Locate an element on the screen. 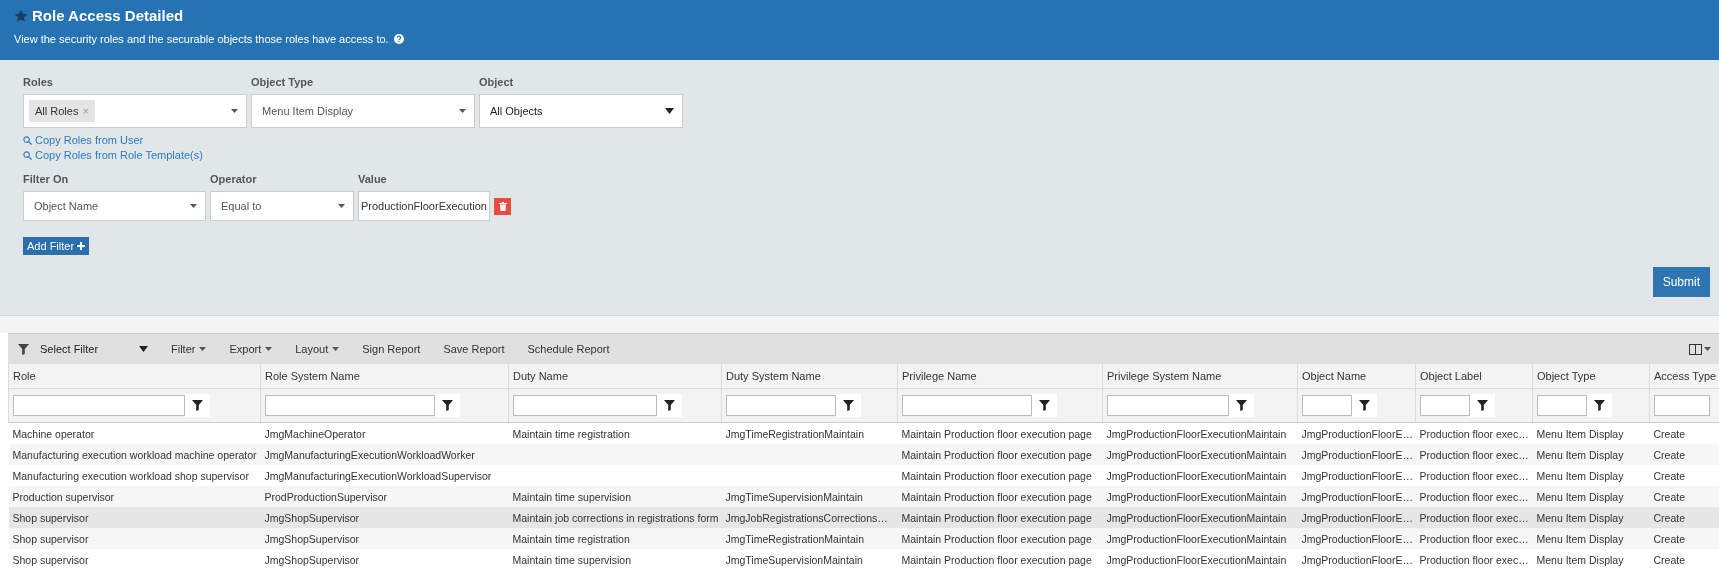 Image resolution: width=1719 pixels, height=584 pixels. search-icon is located at coordinates (27, 140).